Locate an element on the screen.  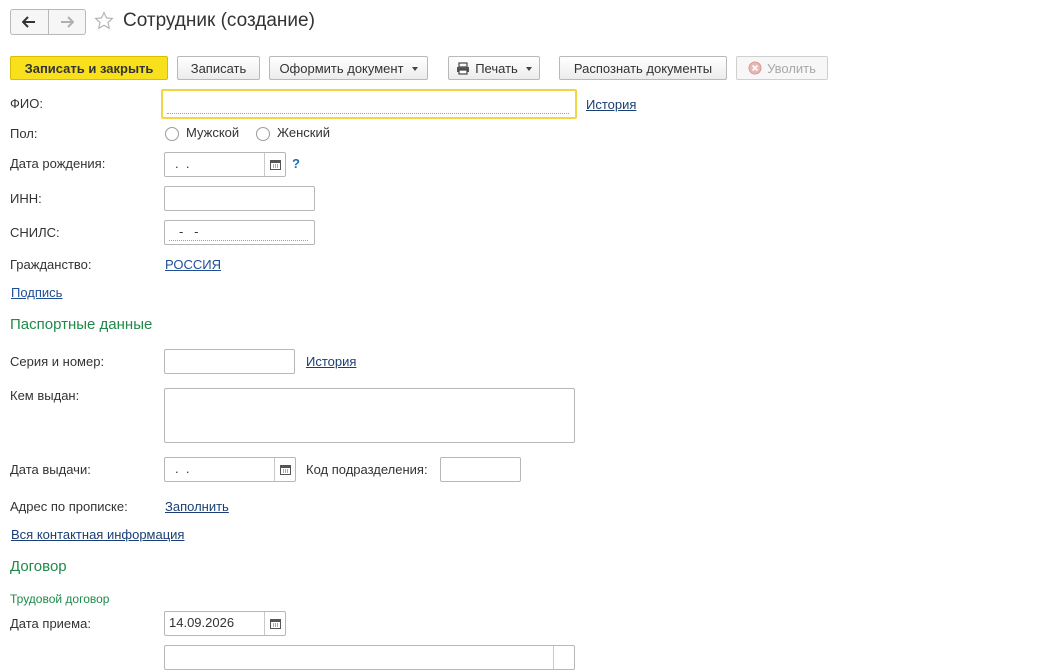
dismiss-button: Уволить is located at coordinates (782, 68).